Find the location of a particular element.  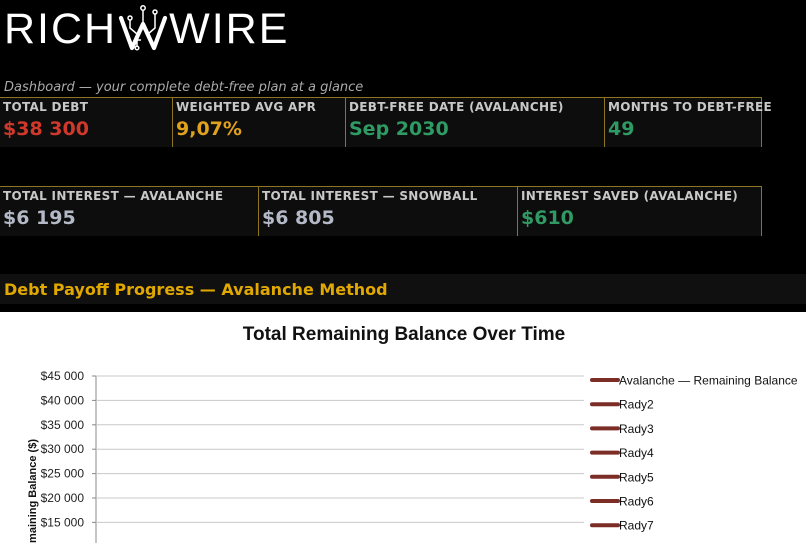

kpi-label: MONTHS TO DEBT-FREE is located at coordinates (690, 107).